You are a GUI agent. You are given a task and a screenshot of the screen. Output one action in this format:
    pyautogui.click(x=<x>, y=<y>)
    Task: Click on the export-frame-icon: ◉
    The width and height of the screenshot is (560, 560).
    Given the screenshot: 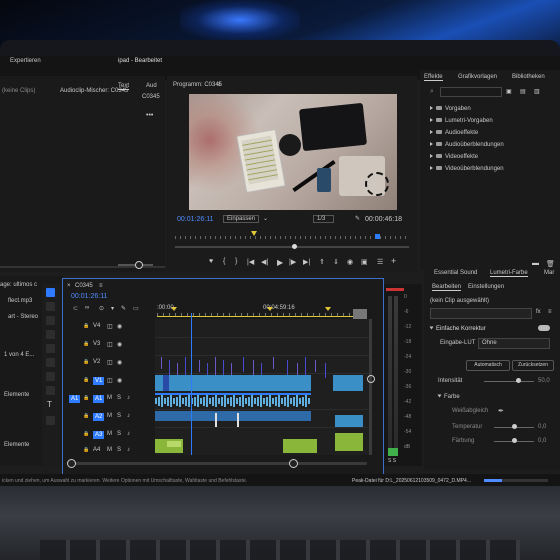 What is the action you would take?
    pyautogui.click(x=350, y=262)
    